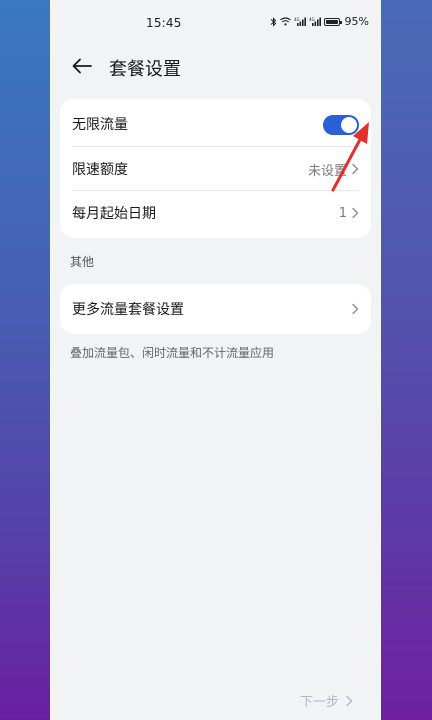 The image size is (432, 720). I want to click on toggle-knob, so click(349, 125).